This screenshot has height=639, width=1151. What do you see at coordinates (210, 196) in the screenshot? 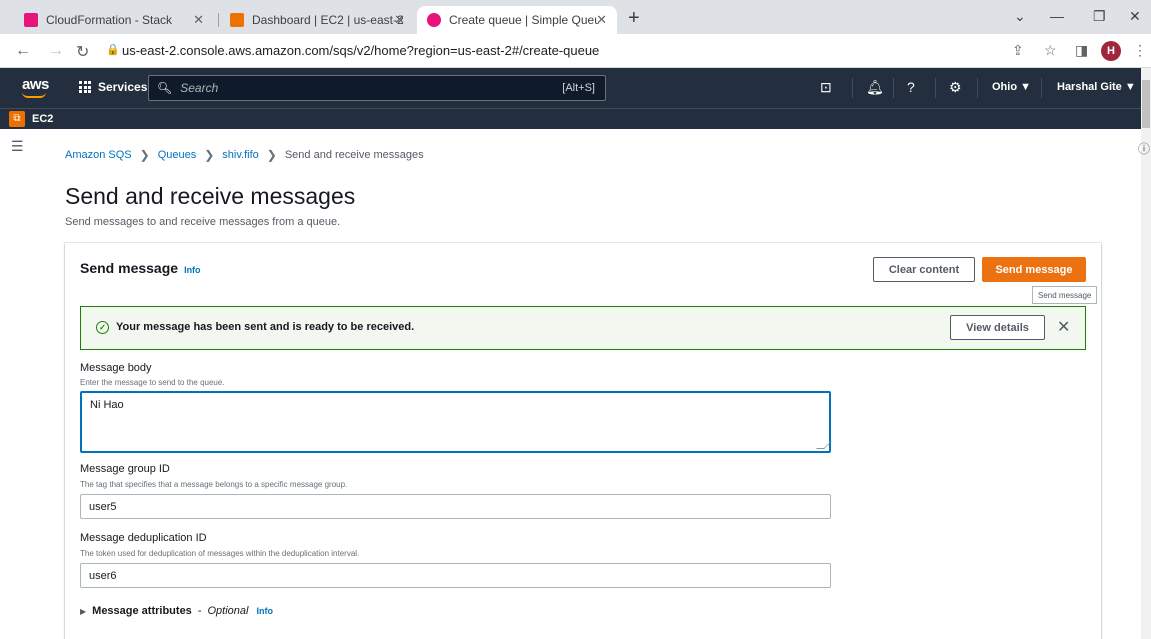
I see `page-title: Send and receive messages` at bounding box center [210, 196].